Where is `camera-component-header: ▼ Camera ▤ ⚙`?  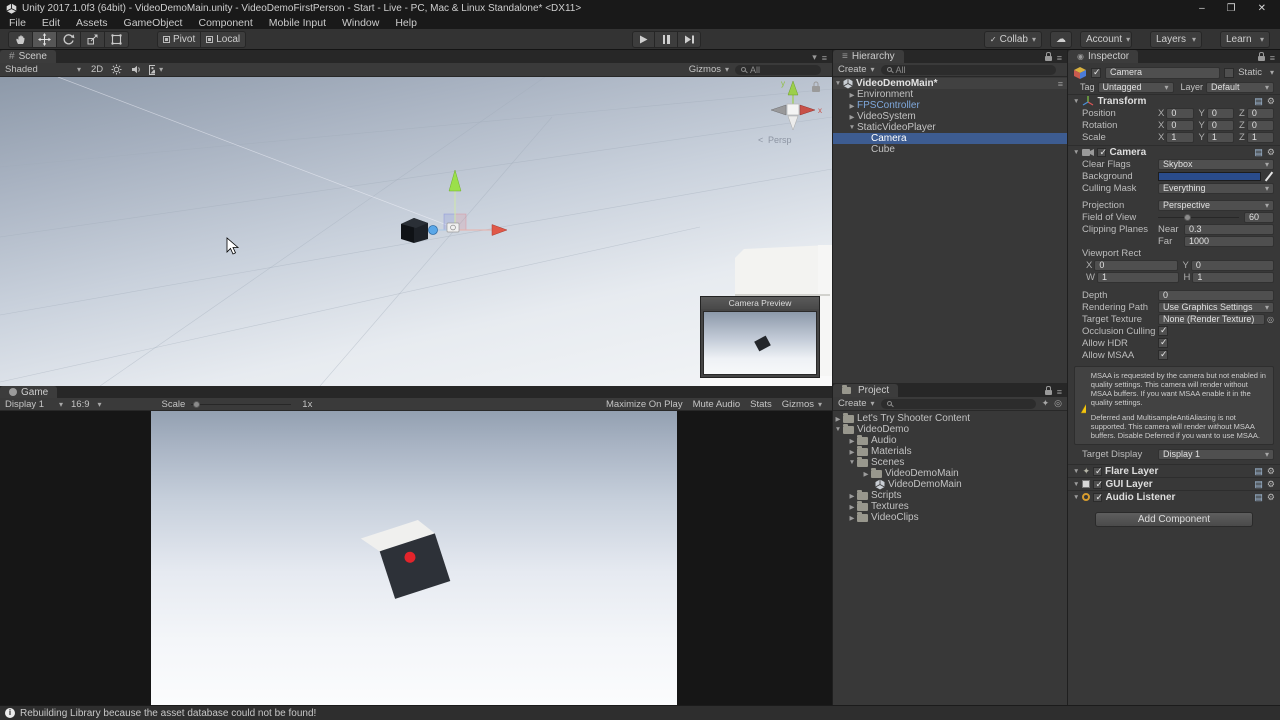 camera-component-header: ▼ Camera ▤ ⚙ is located at coordinates (1174, 151).